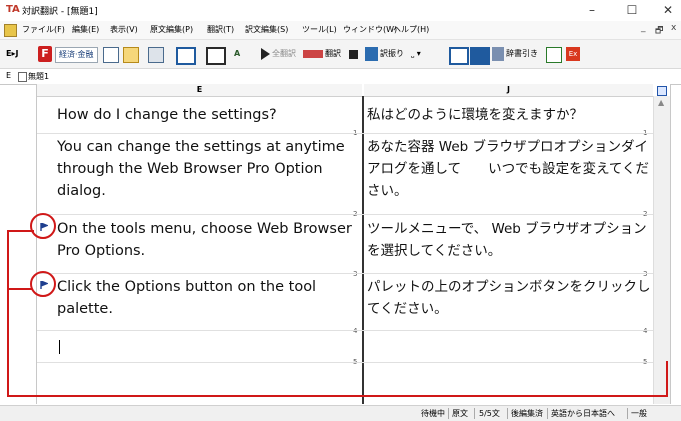 The image size is (681, 421). Describe the element at coordinates (60, 12) in the screenshot. I see `window-title: 対訳翻訳 - [無題1]` at that location.